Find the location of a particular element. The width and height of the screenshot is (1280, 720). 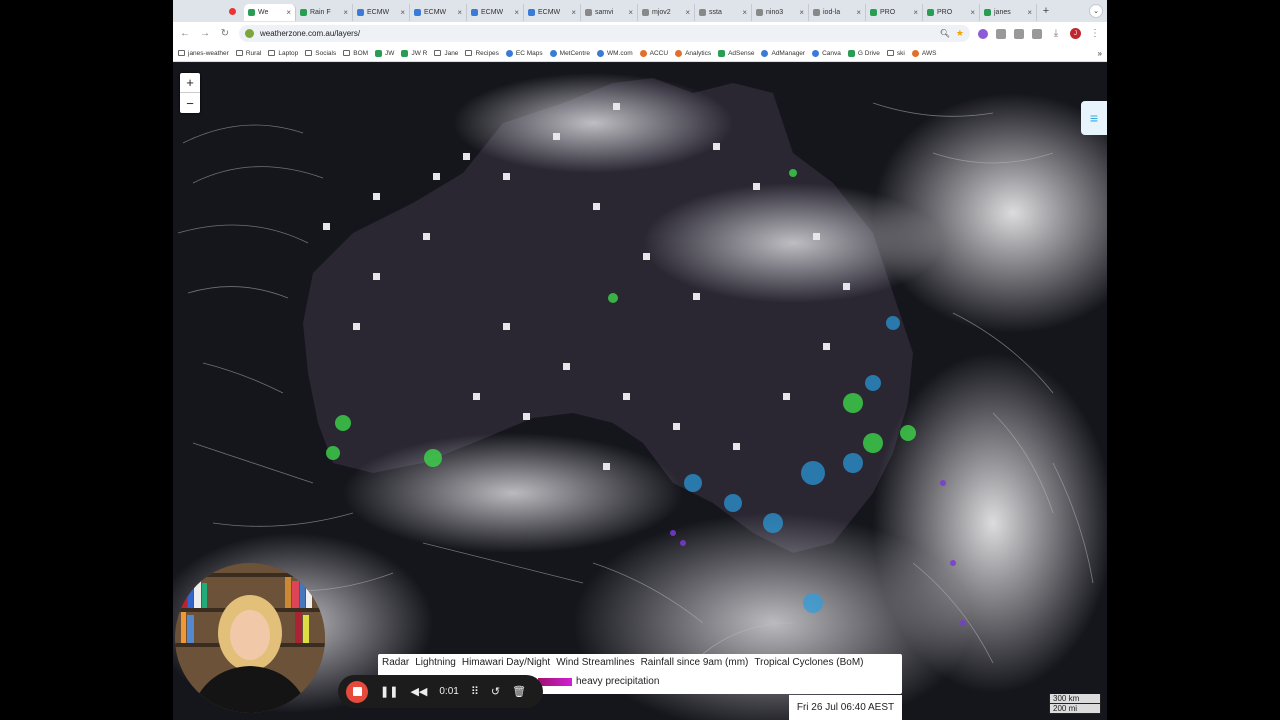

bookmark-item: Canva is located at coordinates (826, 53).